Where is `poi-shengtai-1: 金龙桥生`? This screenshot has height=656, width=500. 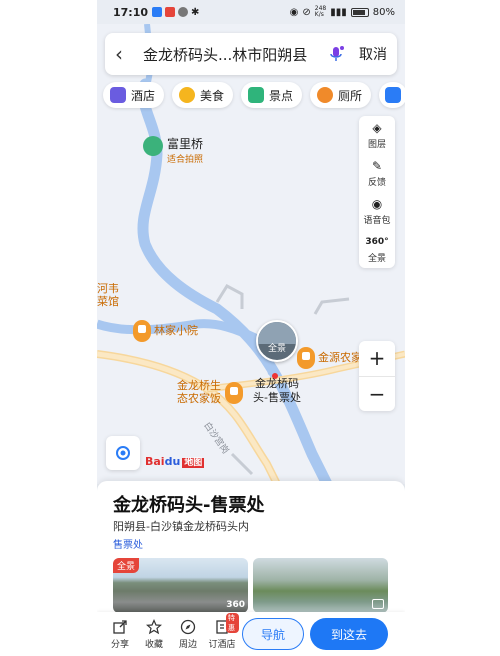 poi-shengtai-1: 金龙桥生 is located at coordinates (199, 385).